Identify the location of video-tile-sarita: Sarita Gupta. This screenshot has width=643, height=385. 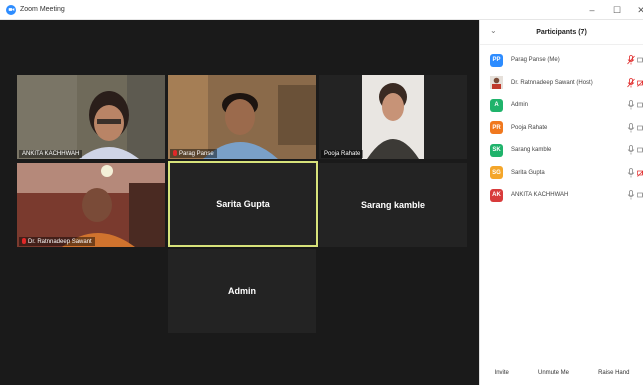
(243, 204).